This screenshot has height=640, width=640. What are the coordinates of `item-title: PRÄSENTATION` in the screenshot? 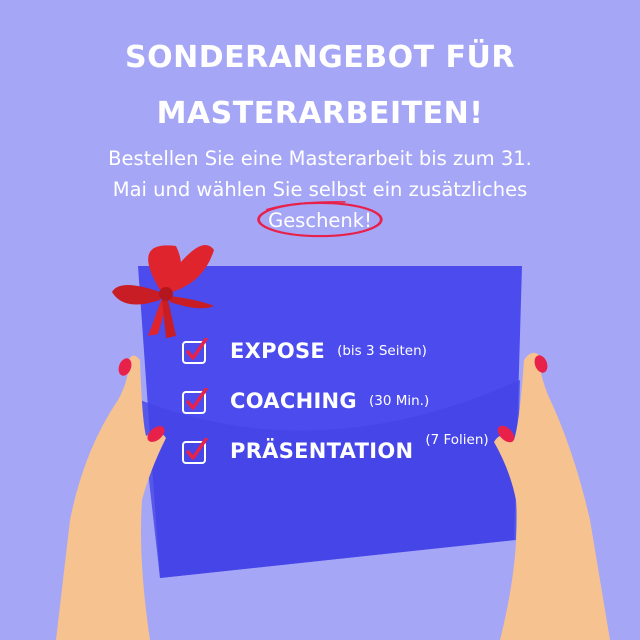 It's located at (322, 451).